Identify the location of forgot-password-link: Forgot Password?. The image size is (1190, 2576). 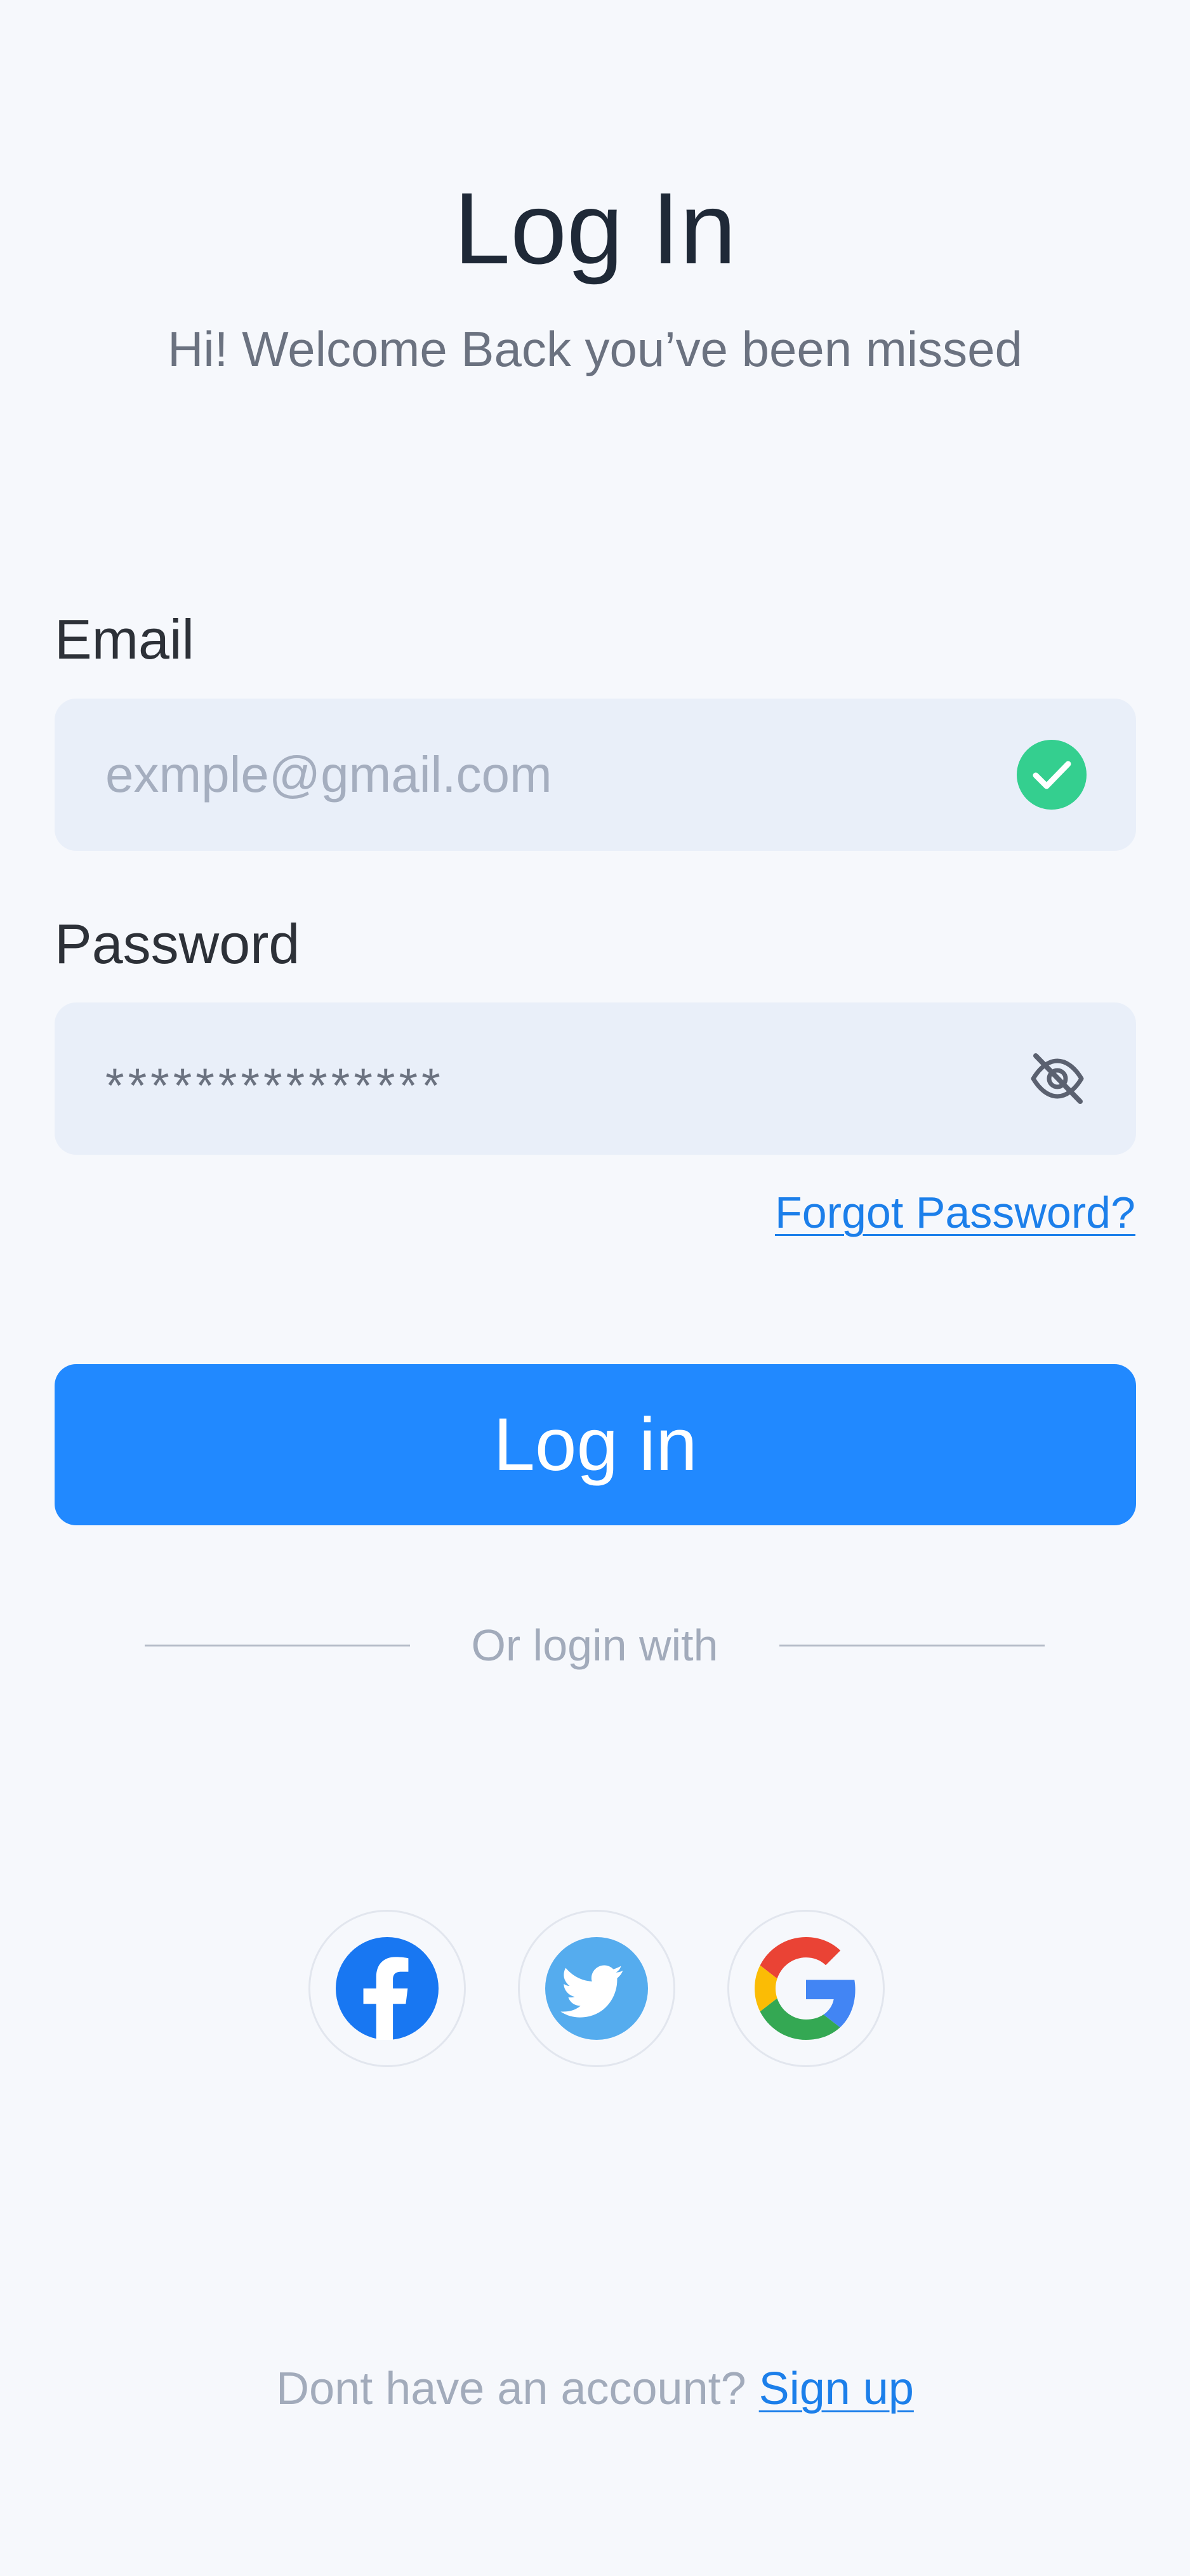
(955, 1212).